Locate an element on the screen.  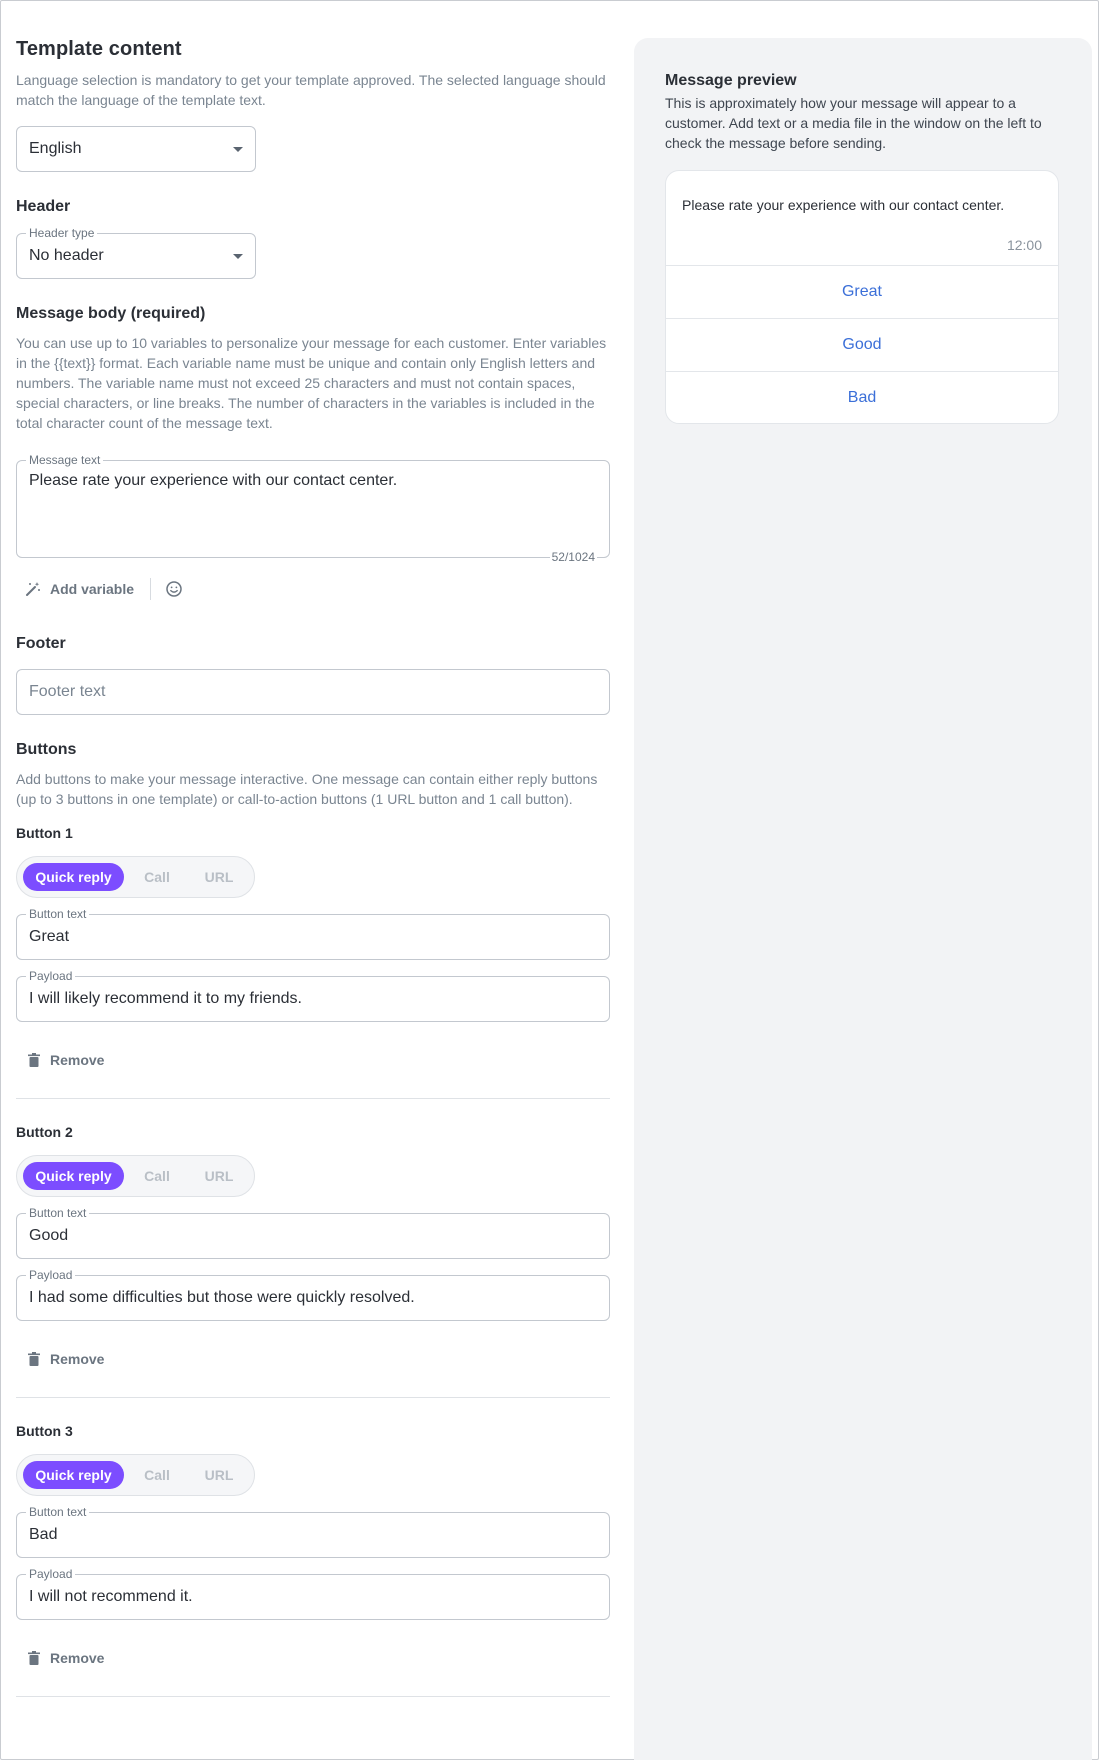
message-text-label: Message text is located at coordinates (65, 460).